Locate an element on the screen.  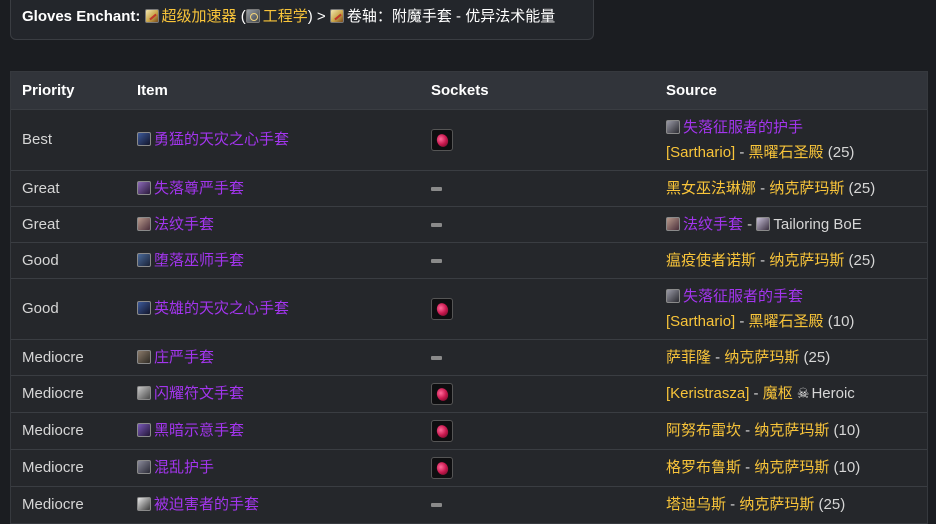
source-cell: 萨菲隆 - 纳克萨玛斯 (25) is located at coordinates (791, 356).